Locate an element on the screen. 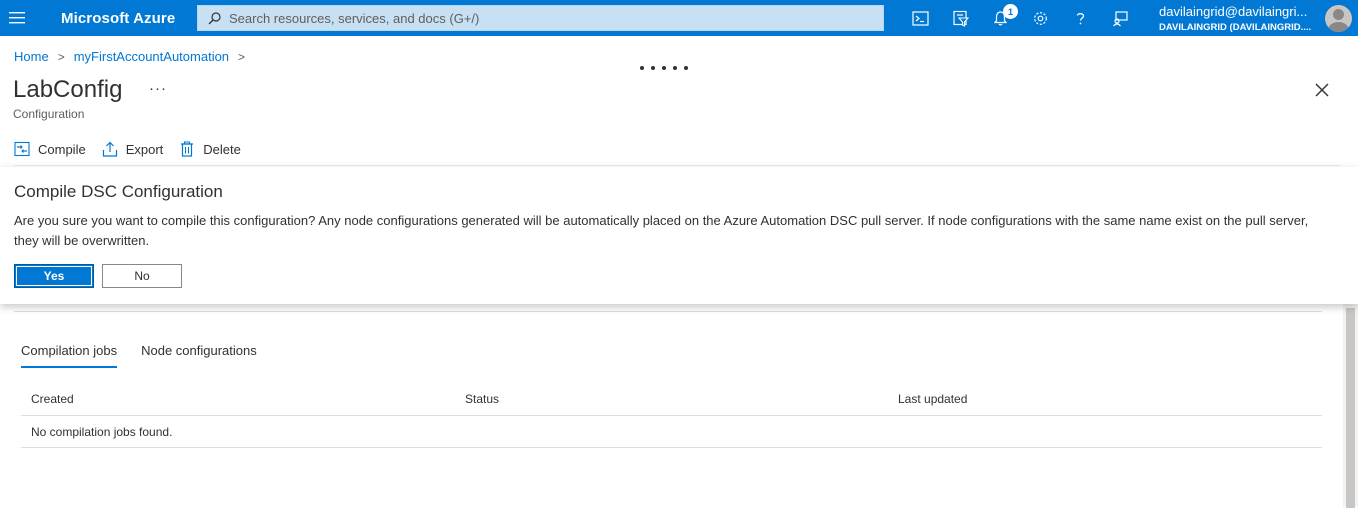 This screenshot has height=508, width=1358. notifications-icon: 1 is located at coordinates (1000, 18).